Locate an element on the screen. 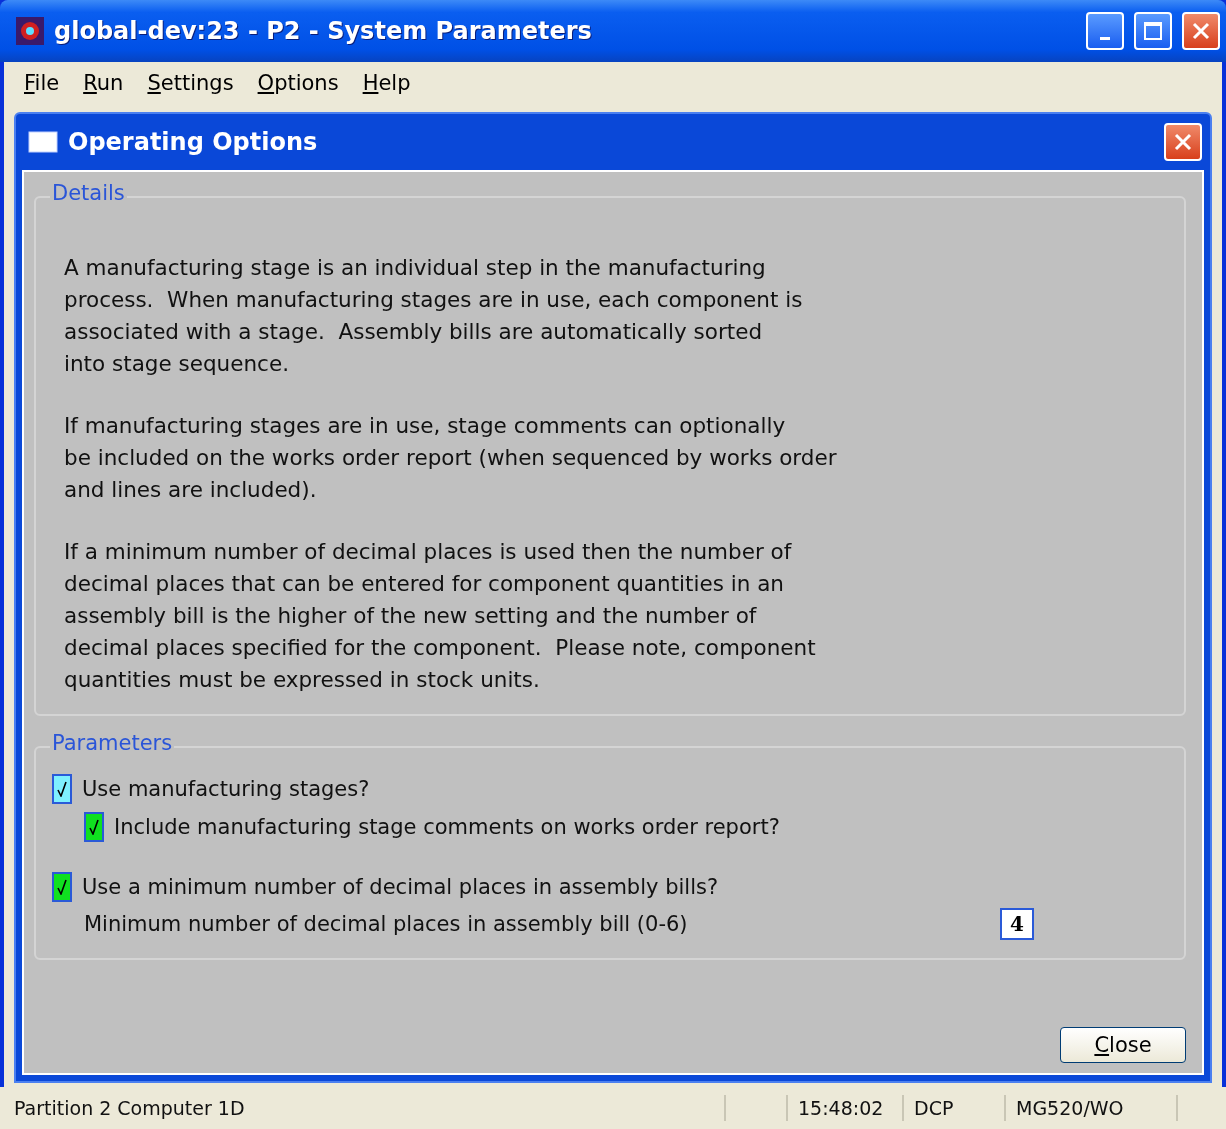  menu-item: Run is located at coordinates (103, 83).